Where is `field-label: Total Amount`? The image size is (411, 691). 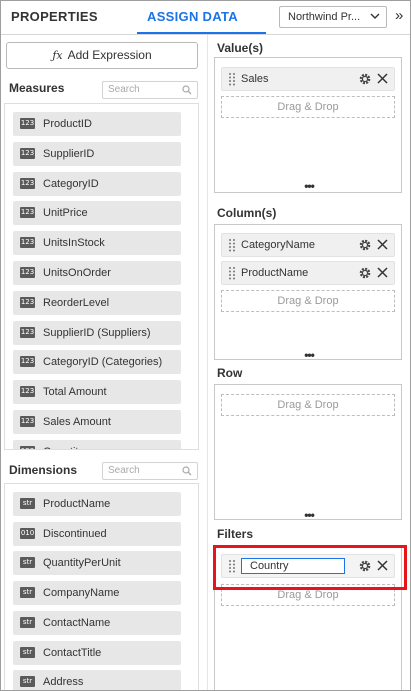
field-label: Total Amount is located at coordinates (75, 392).